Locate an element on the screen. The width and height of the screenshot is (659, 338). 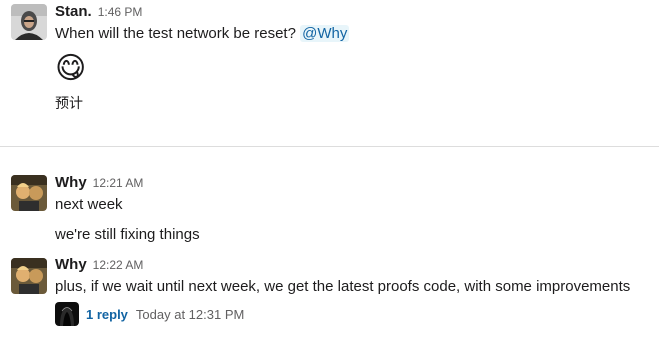
message-text: 预计 is located at coordinates (69, 103).